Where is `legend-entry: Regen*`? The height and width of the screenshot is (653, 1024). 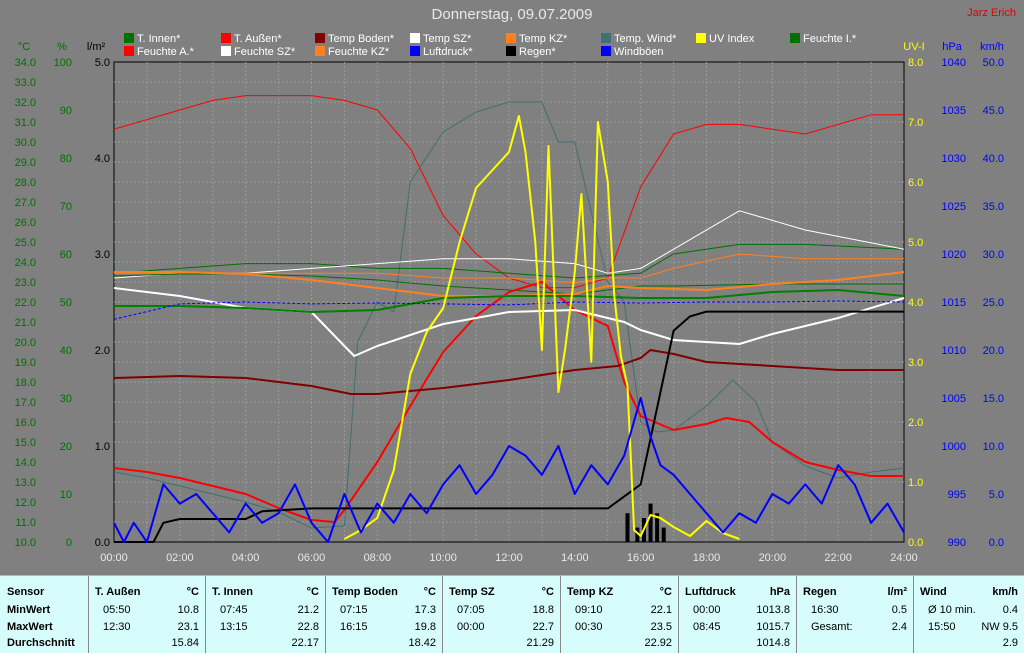
legend-entry: Regen* is located at coordinates (531, 52).